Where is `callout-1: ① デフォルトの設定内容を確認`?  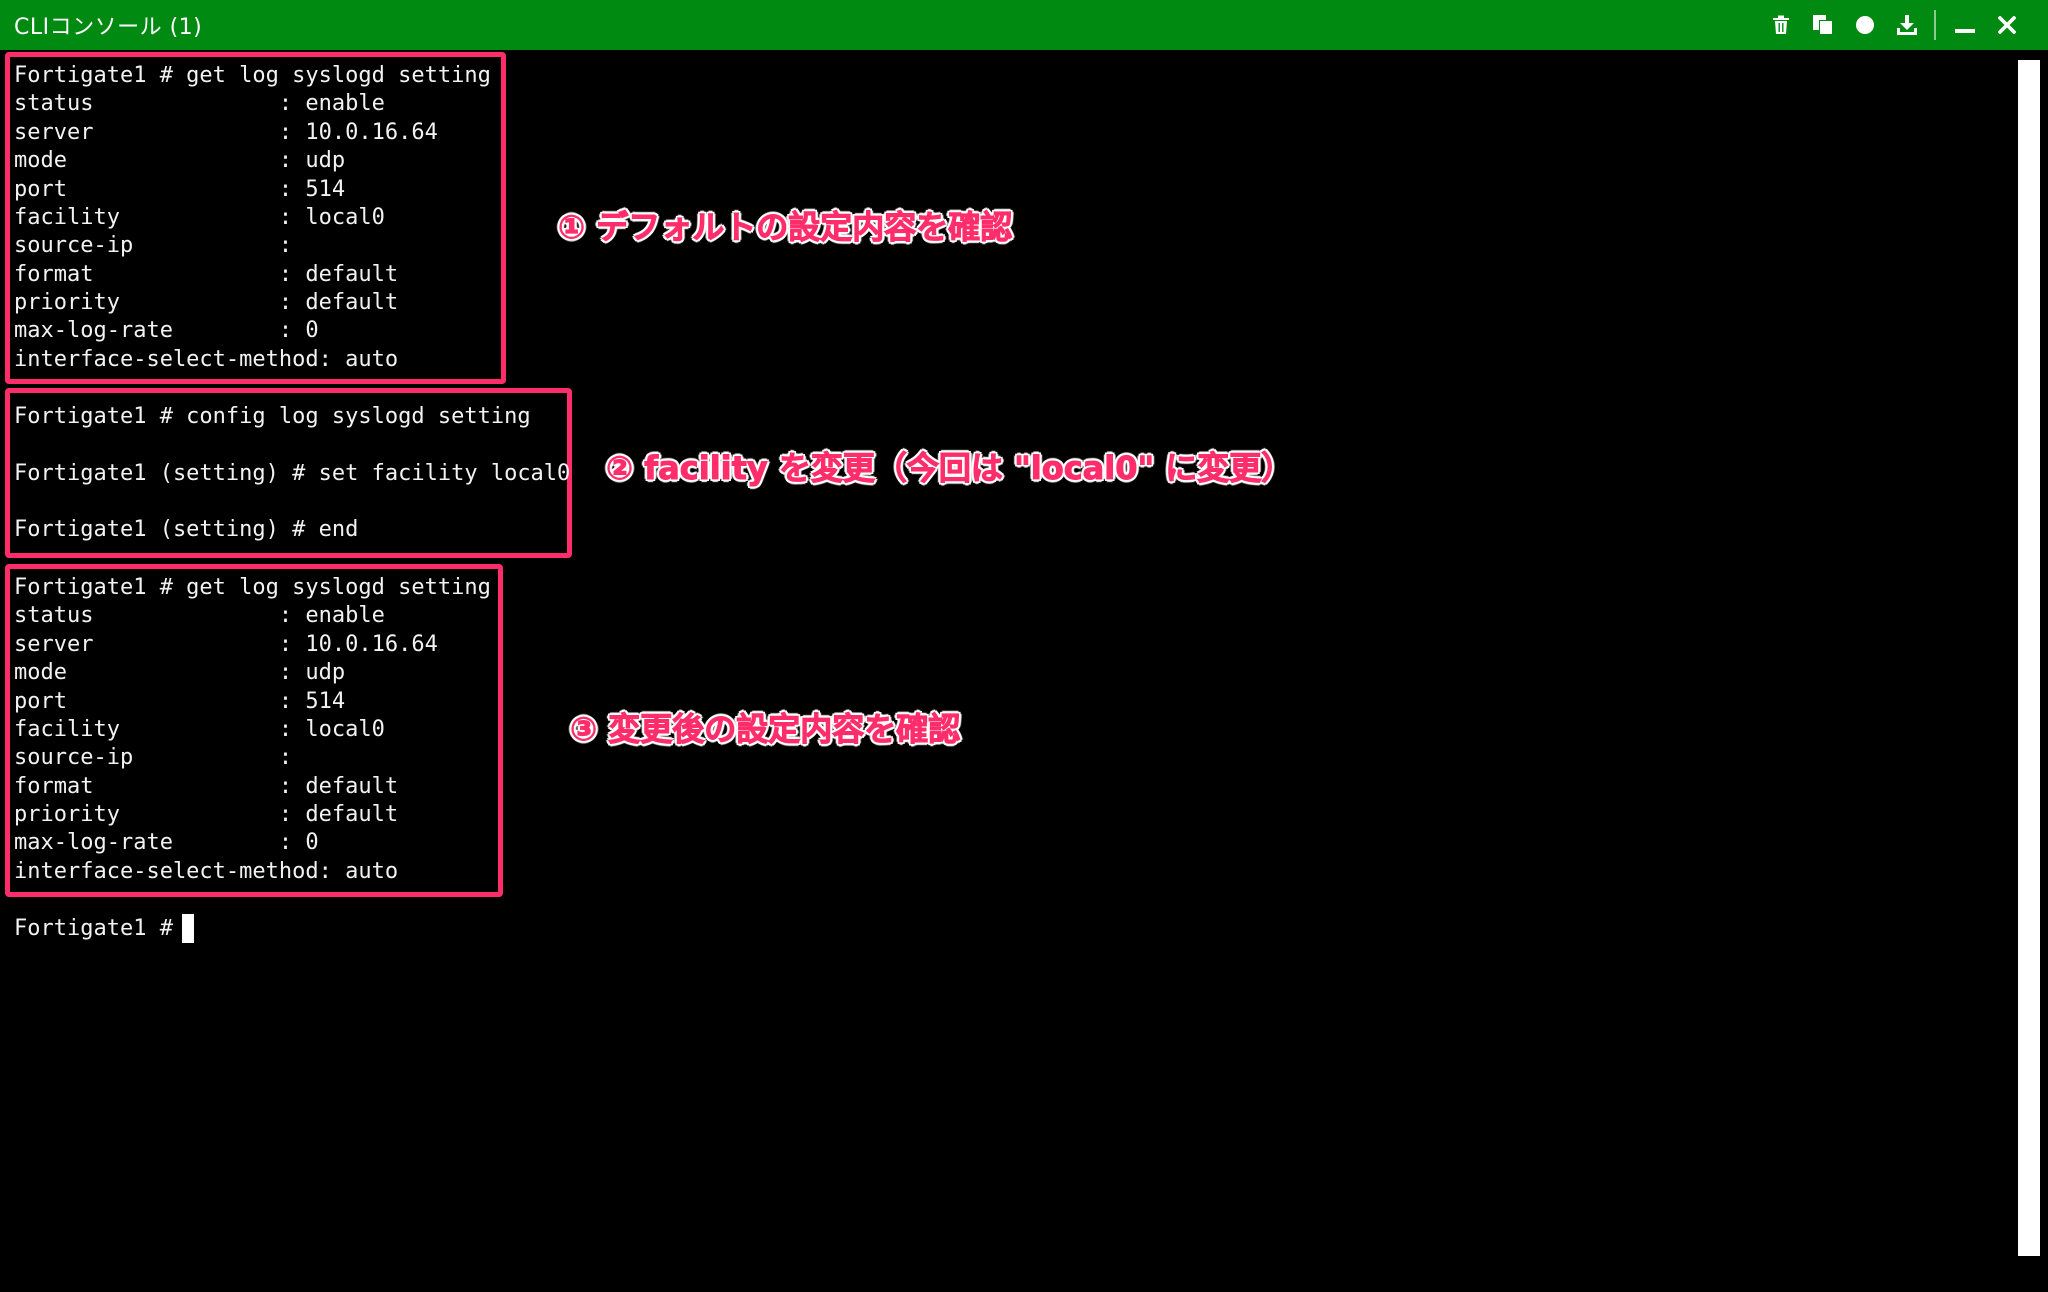
callout-1: ① デフォルトの設定内容を確認 is located at coordinates (785, 227).